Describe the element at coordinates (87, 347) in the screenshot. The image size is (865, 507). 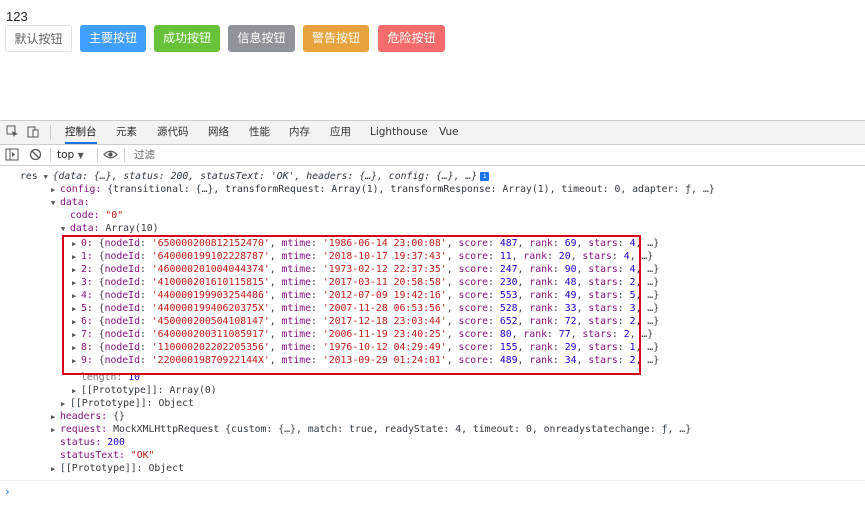
I see `row-index: 8:` at that location.